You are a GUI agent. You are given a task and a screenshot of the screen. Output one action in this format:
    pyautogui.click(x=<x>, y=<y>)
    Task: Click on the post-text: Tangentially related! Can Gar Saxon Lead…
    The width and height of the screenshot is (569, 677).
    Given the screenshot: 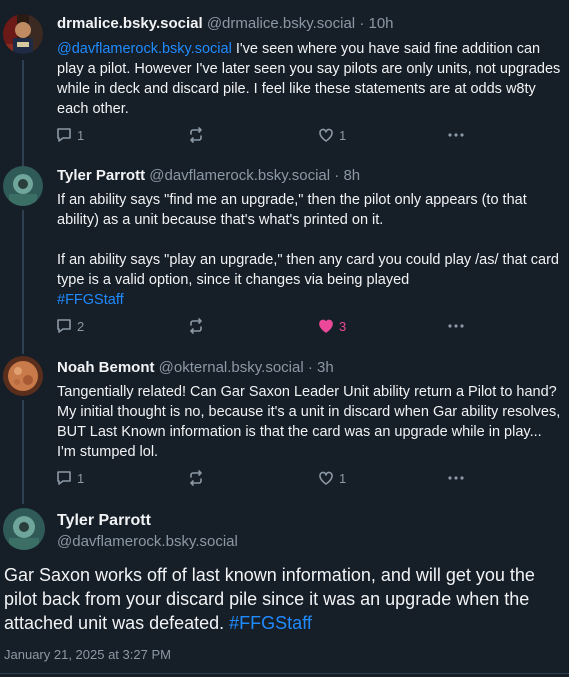 What is the action you would take?
    pyautogui.click(x=309, y=422)
    